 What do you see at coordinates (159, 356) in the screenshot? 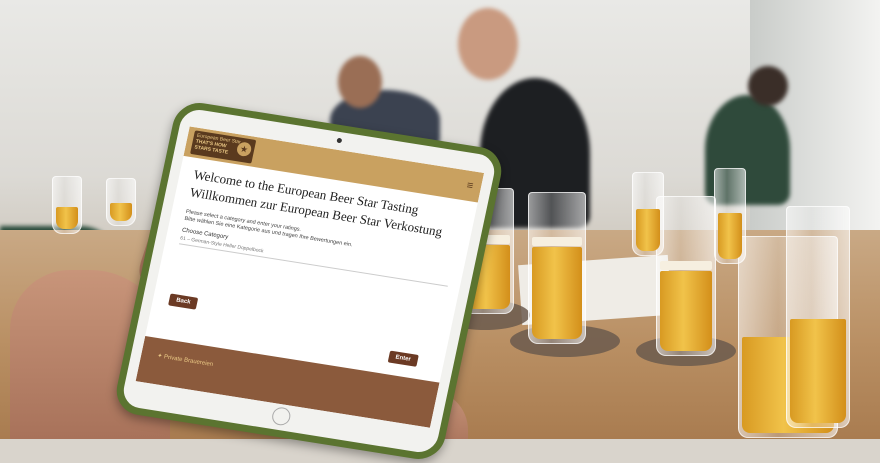
I see `star-icon: ✦` at bounding box center [159, 356].